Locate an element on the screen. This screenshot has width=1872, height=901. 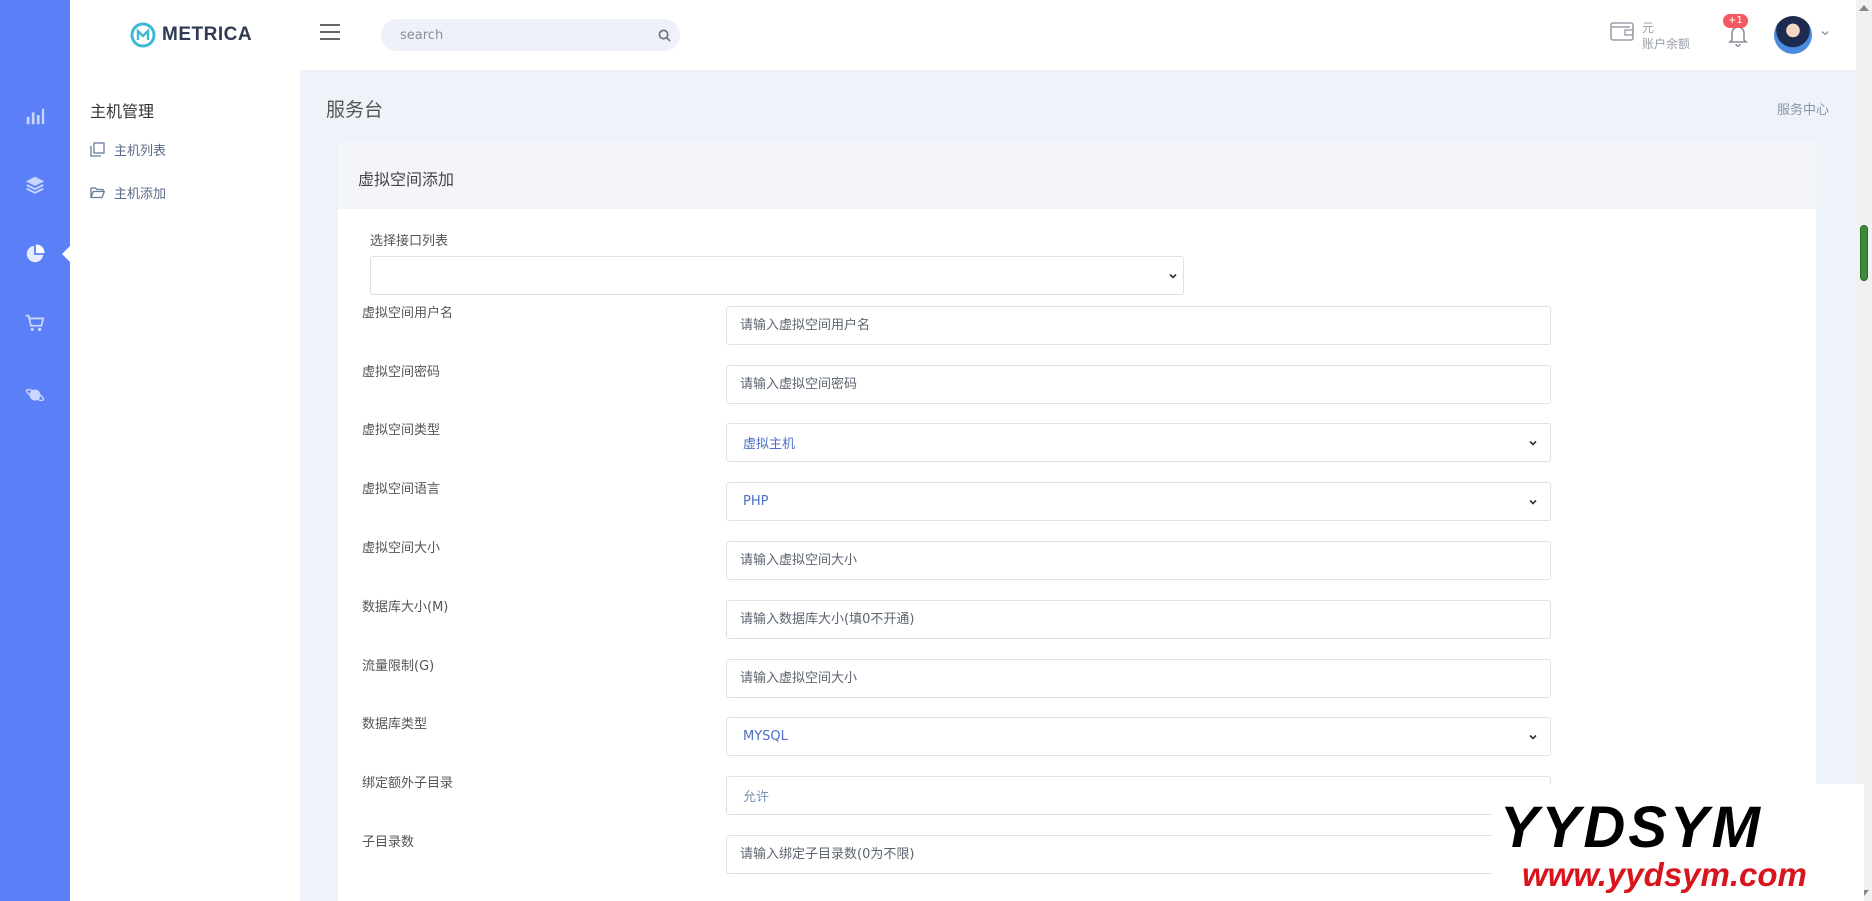
watermark: YYDSYM www.yydsym.com is located at coordinates (1678, 842).